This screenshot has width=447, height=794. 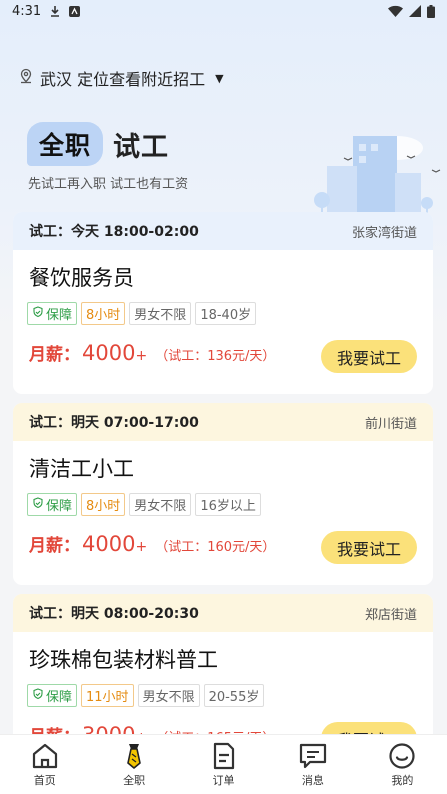 What do you see at coordinates (215, 547) in the screenshot?
I see `trial-pay: （试工：160元/天）` at bounding box center [215, 547].